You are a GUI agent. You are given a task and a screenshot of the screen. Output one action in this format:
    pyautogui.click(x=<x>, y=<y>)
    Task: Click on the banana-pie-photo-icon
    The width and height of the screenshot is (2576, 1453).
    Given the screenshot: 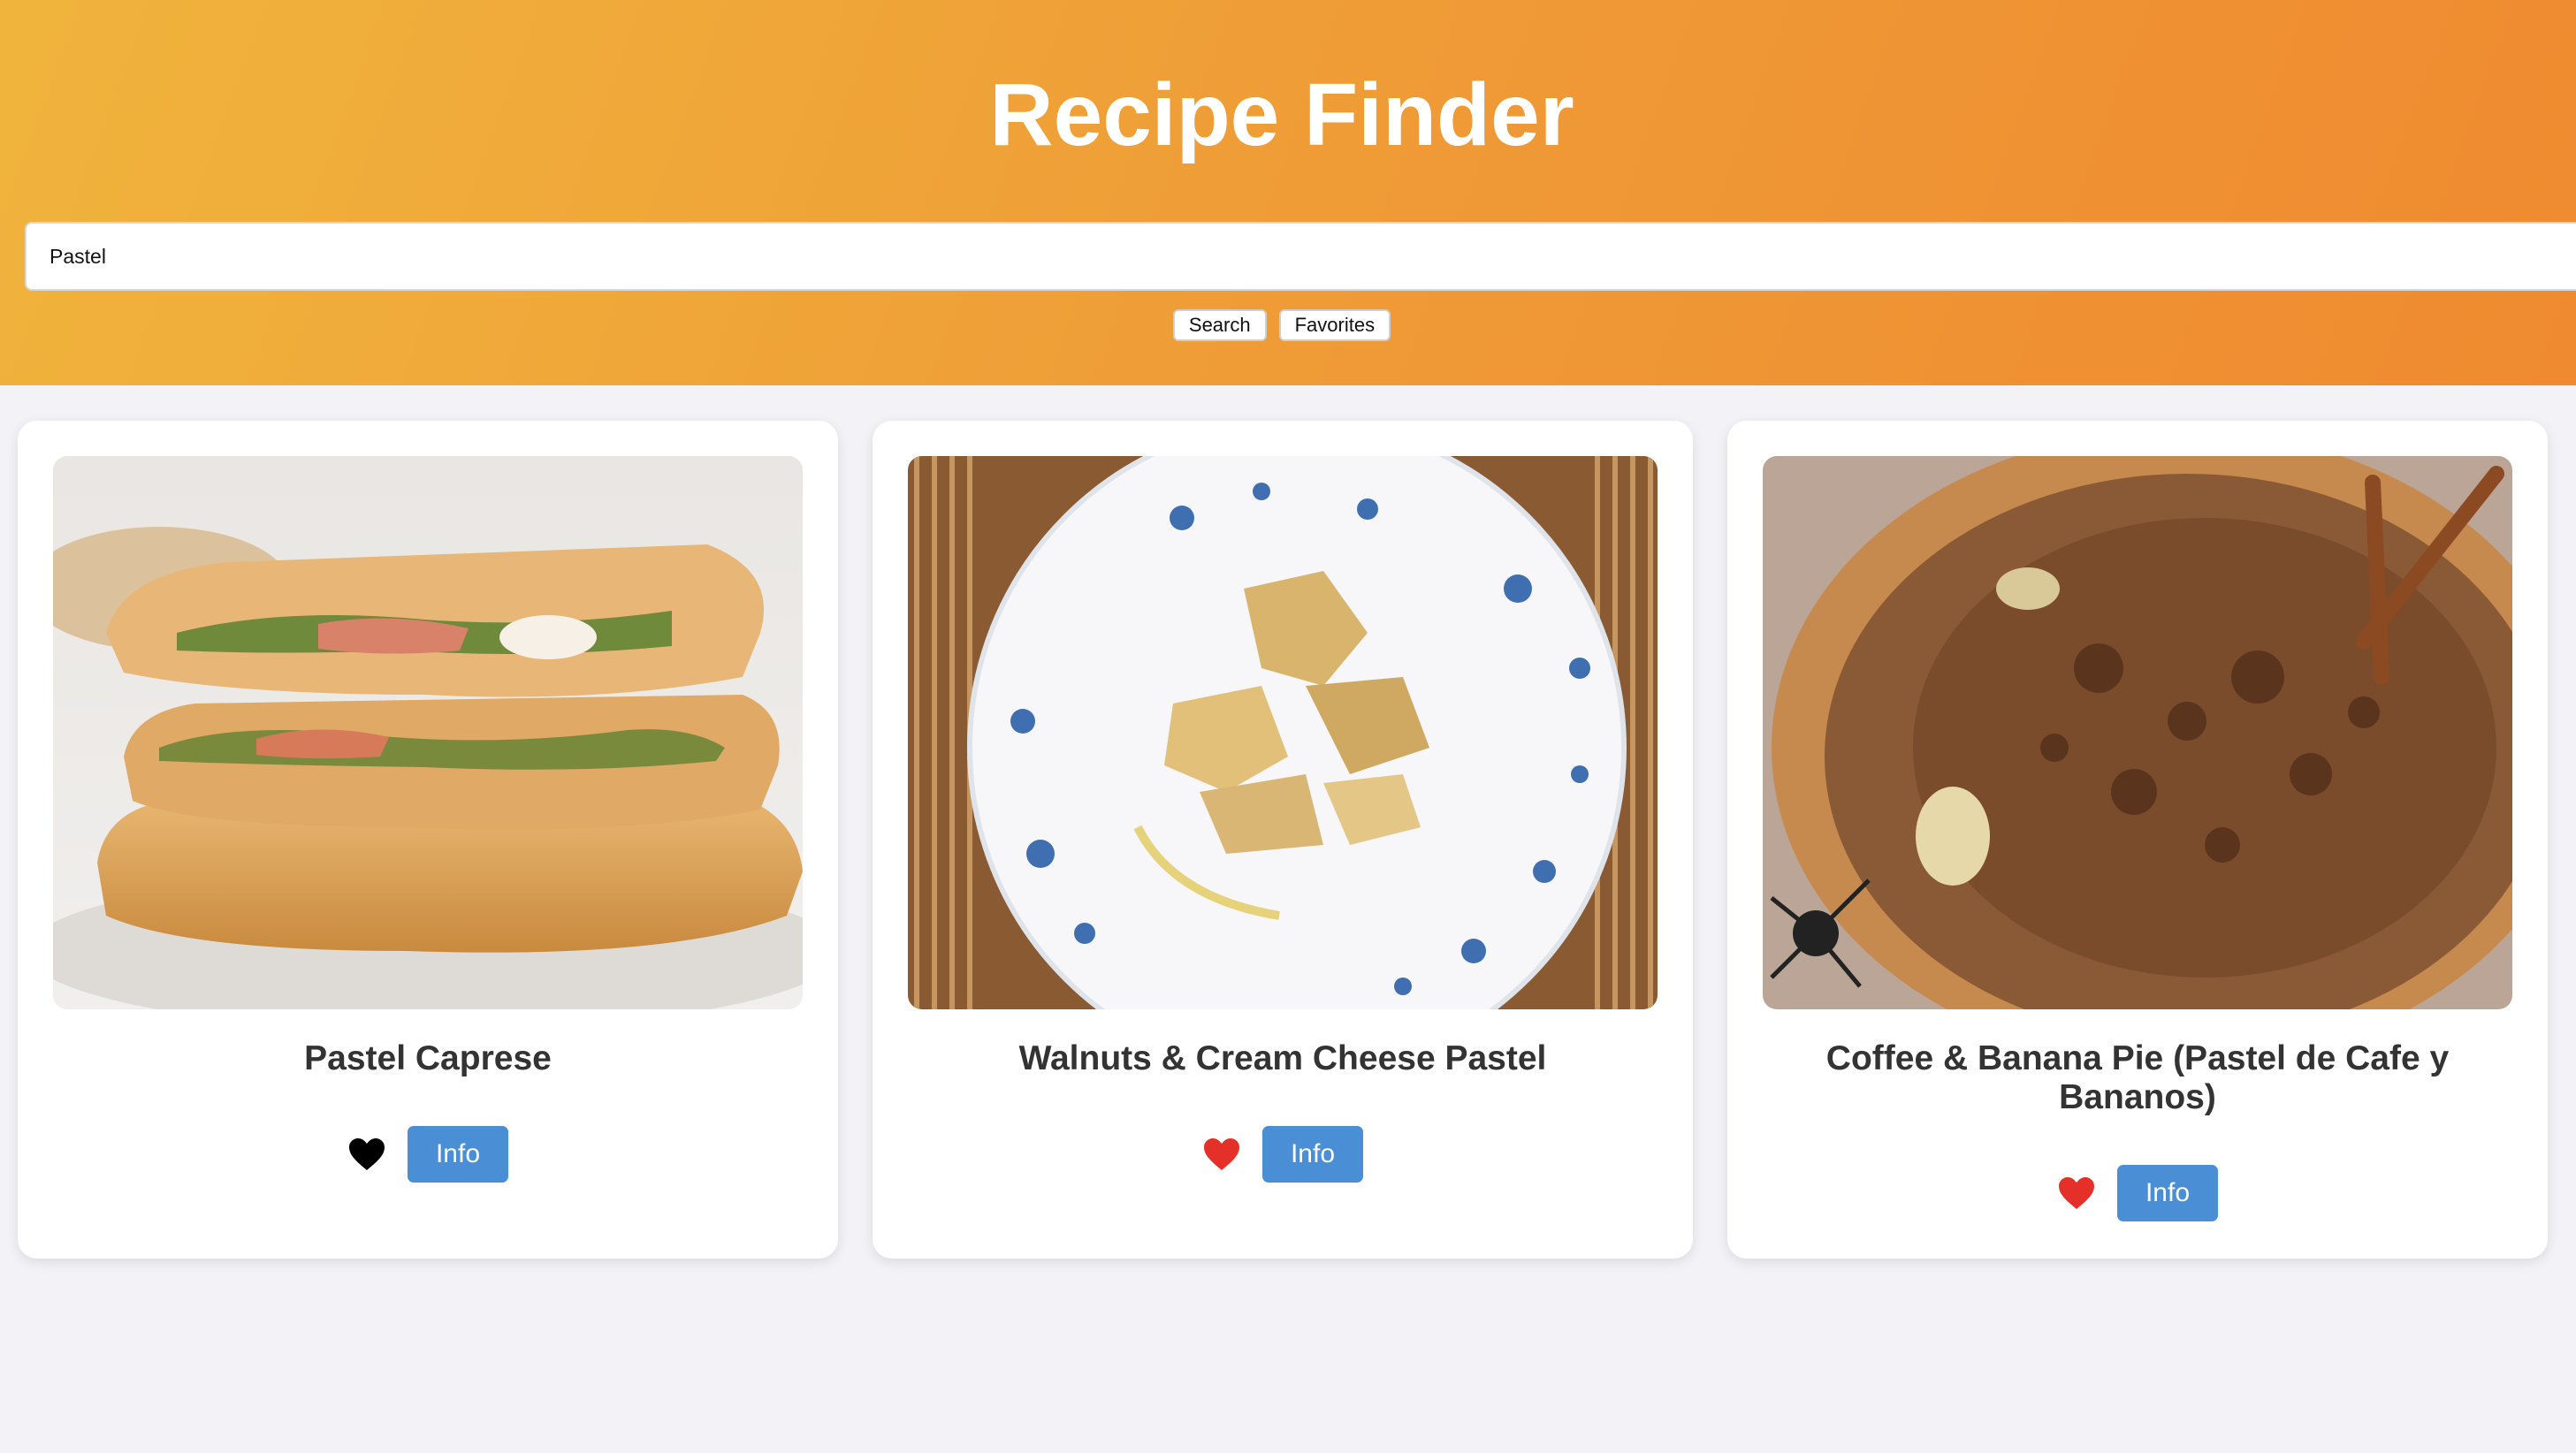 What is the action you would take?
    pyautogui.click(x=2137, y=732)
    